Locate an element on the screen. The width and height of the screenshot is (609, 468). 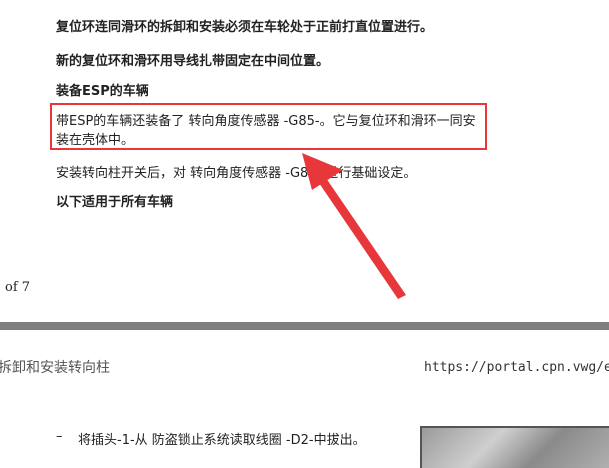
highlighted-text-line-1: 带ESP的车辆还装备了 转向角度传感器 -G85-。它与复位环和滑环一同安 is located at coordinates (266, 121).